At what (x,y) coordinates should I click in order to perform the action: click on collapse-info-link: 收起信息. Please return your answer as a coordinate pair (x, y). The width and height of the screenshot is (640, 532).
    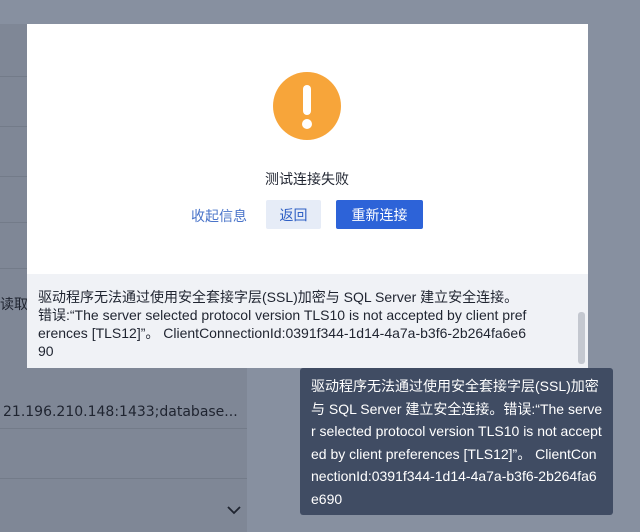
    Looking at the image, I should click on (219, 216).